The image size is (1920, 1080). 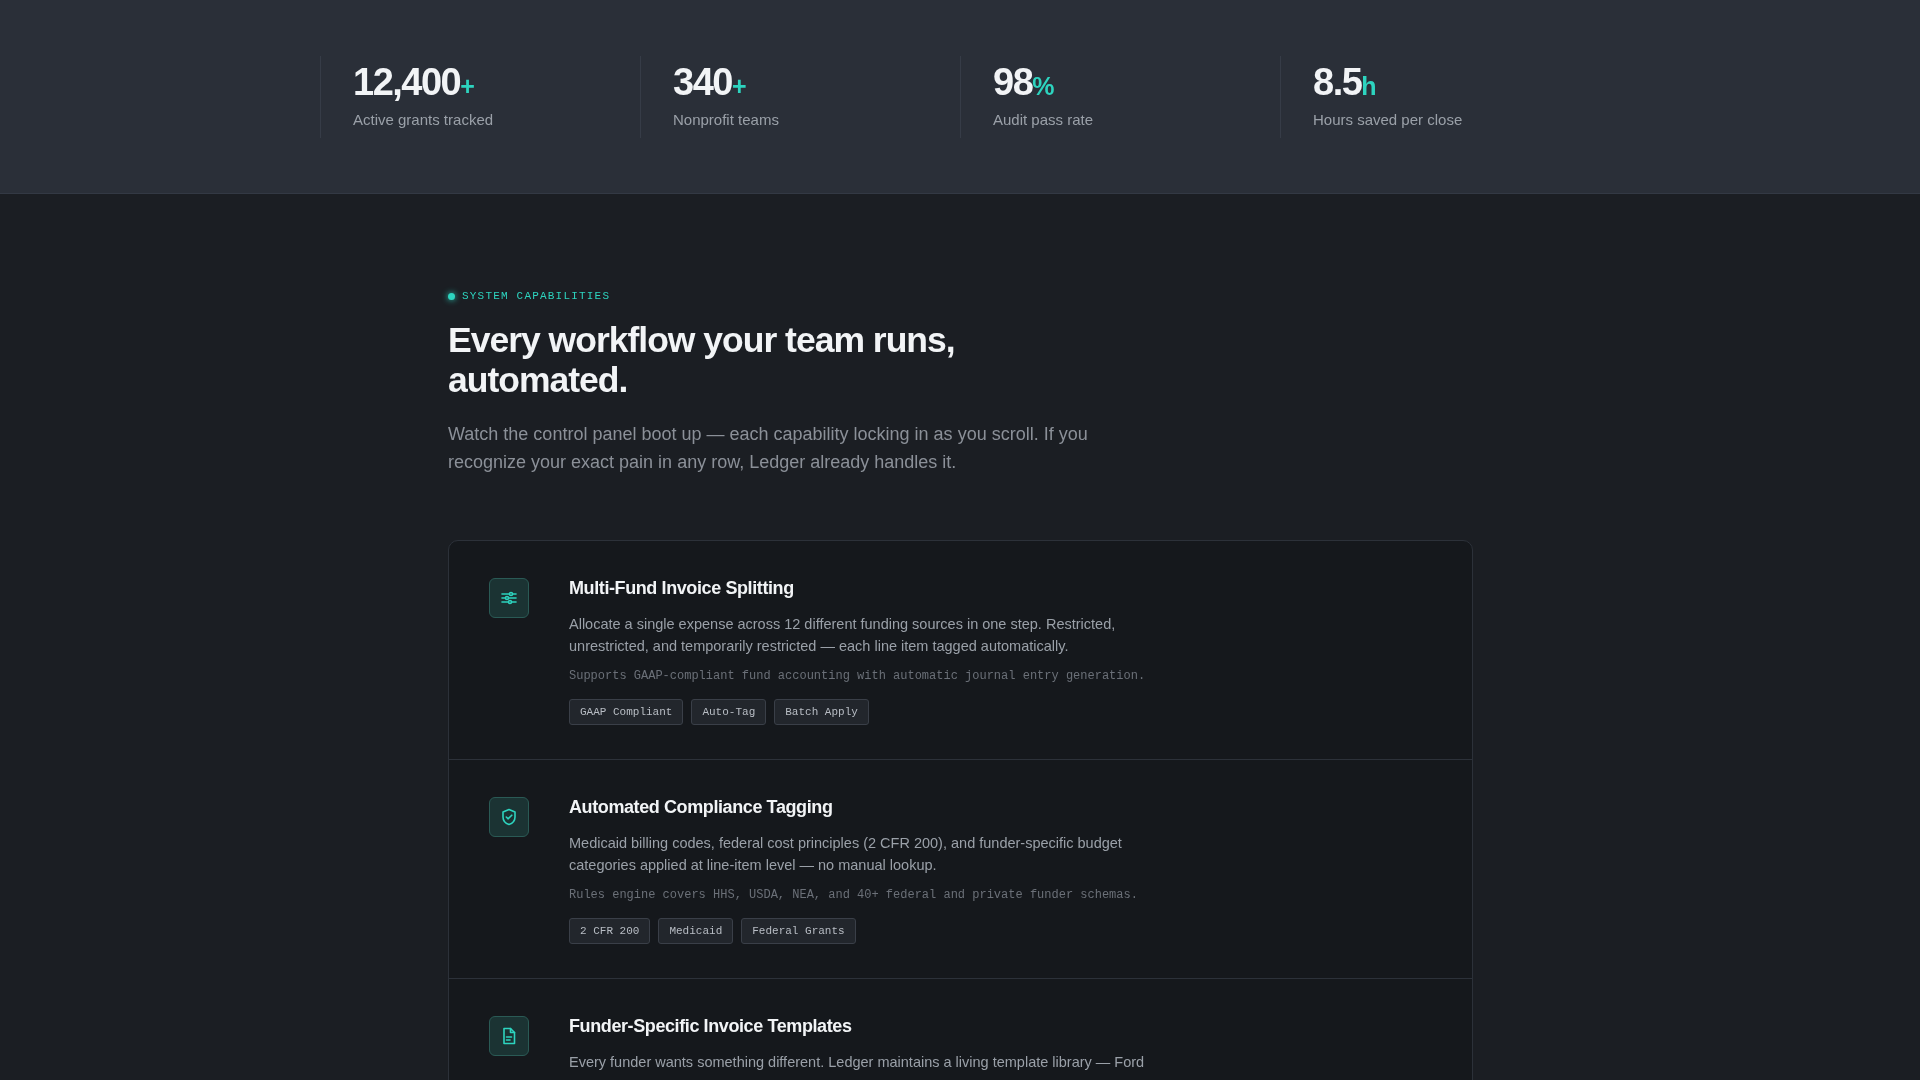 I want to click on feature-tag: 2 CFR 200, so click(x=610, y=931).